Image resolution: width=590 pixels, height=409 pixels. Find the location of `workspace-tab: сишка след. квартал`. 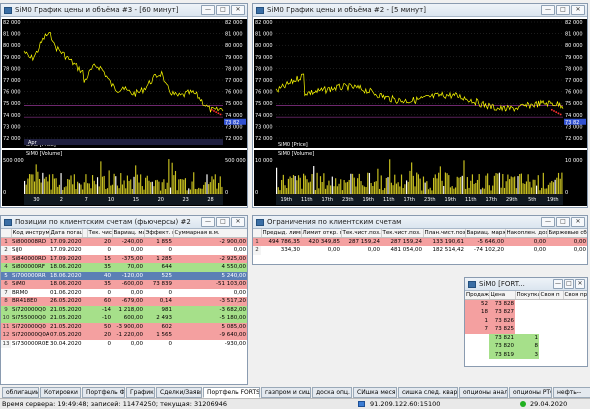

workspace-tab: сишка след. квартал is located at coordinates (428, 392).